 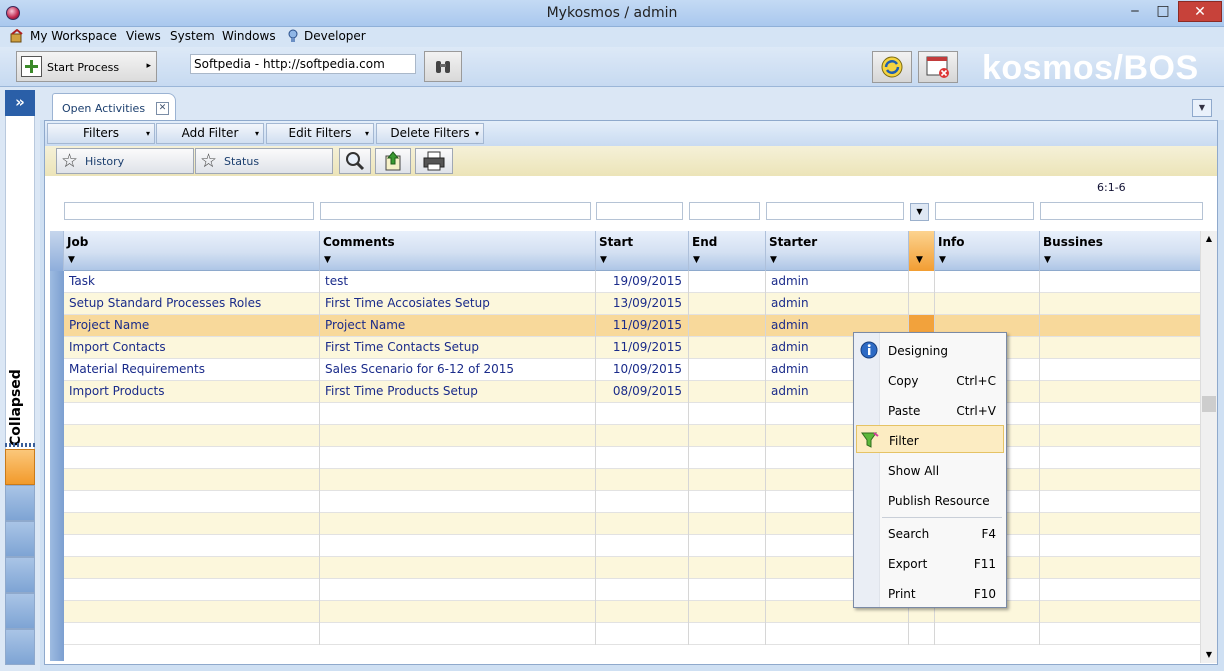 I want to click on logout-button, so click(x=938, y=67).